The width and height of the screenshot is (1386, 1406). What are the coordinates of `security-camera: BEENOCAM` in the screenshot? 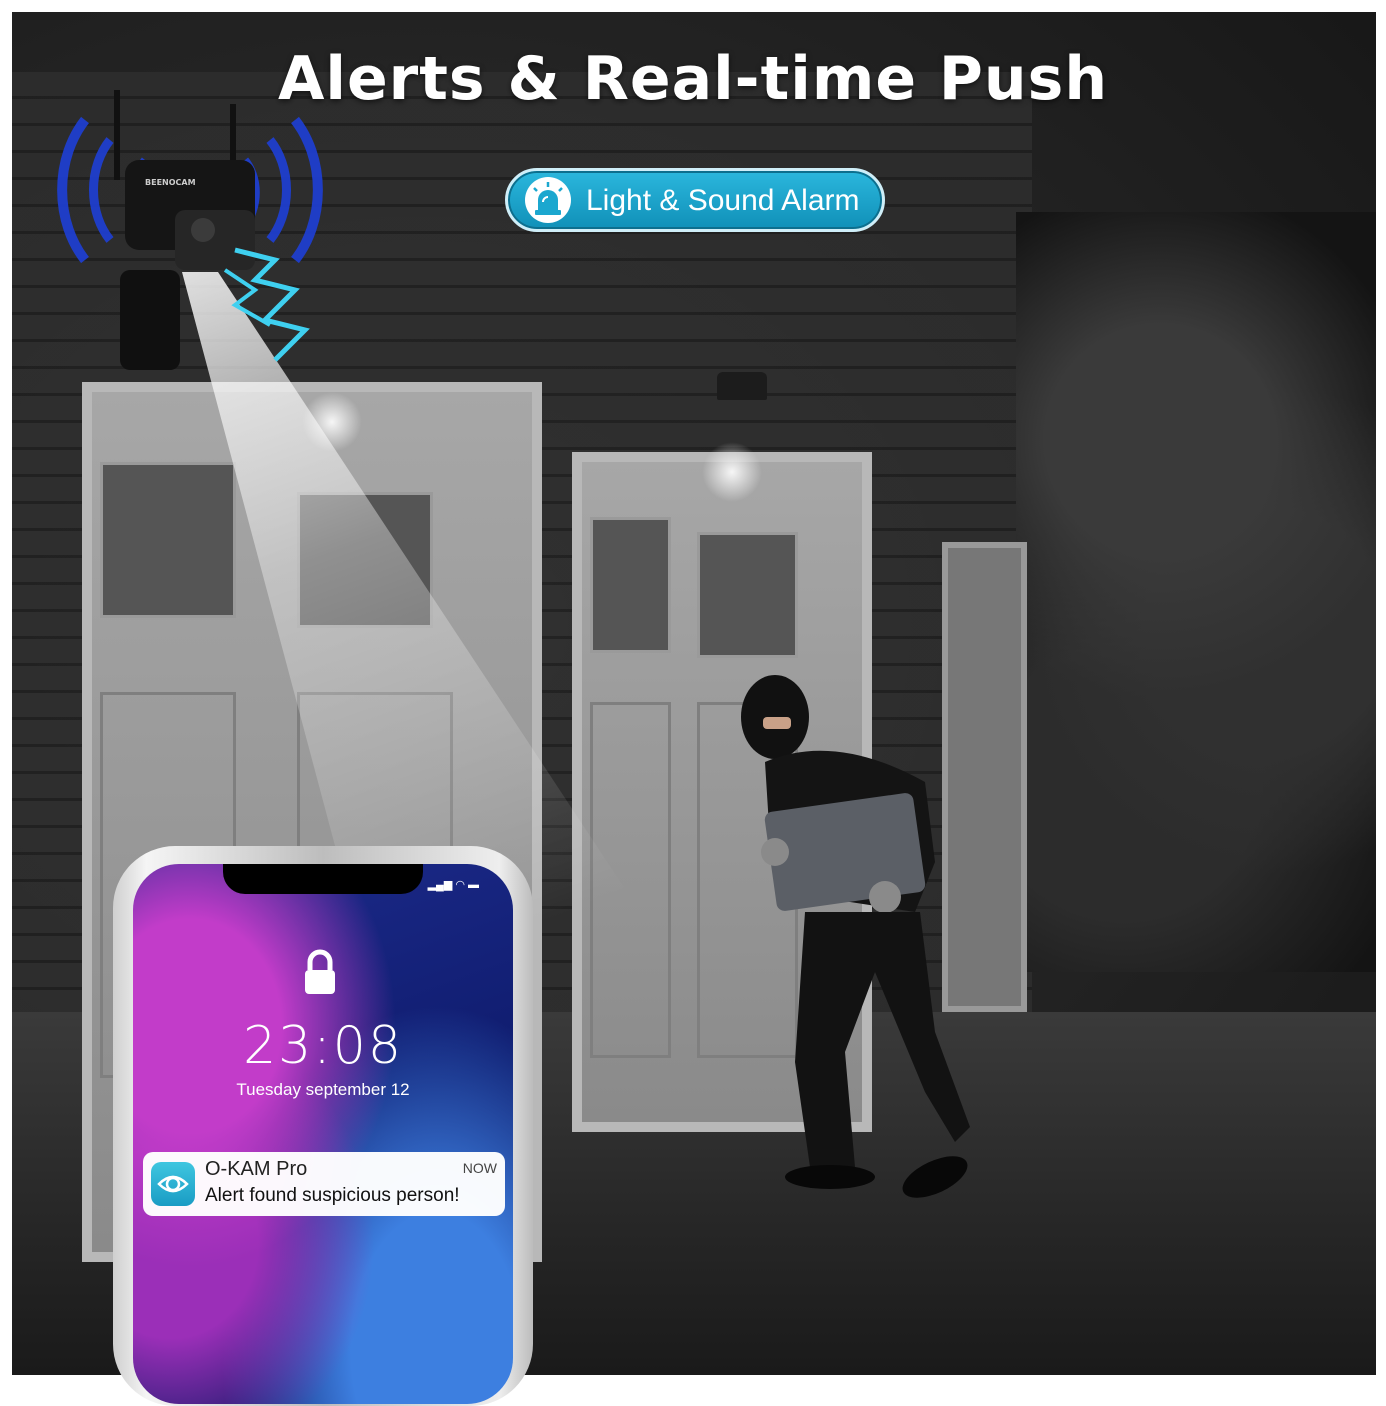 It's located at (195, 240).